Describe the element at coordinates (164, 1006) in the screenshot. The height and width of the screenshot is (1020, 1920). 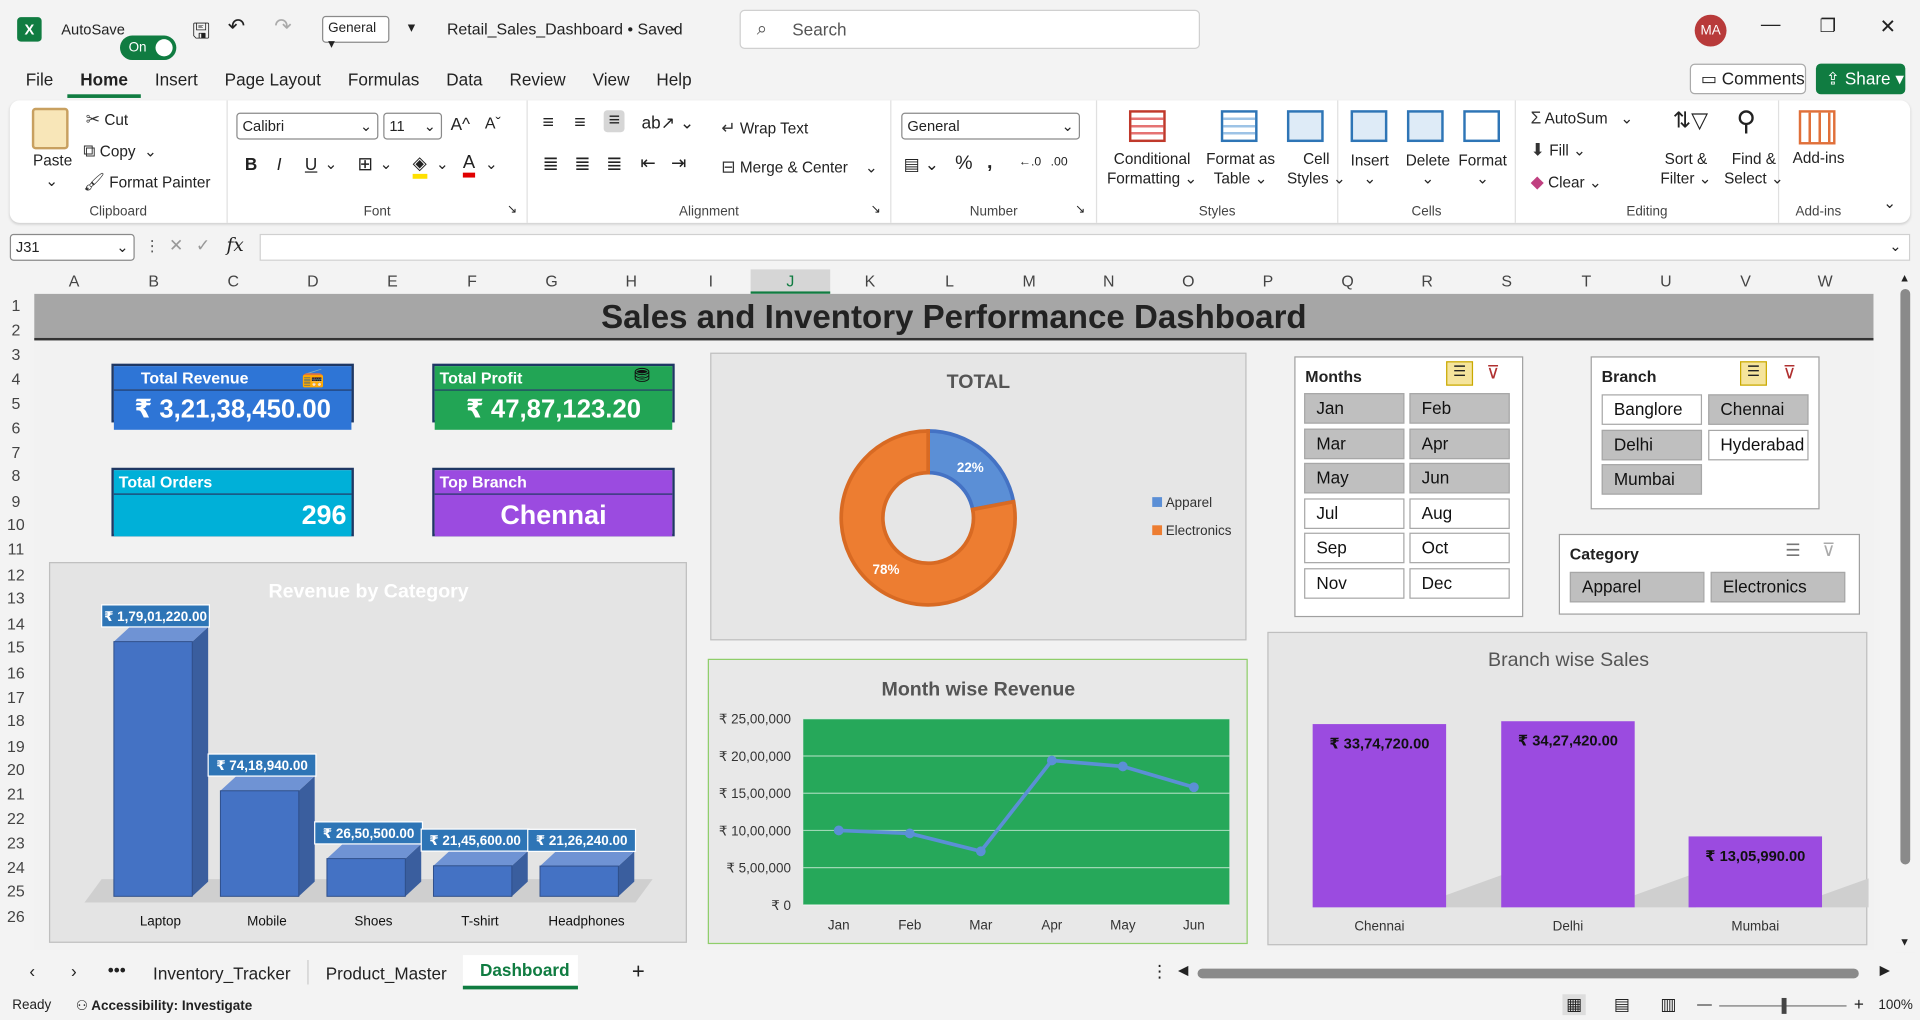
I see `accessibility-status: ⚇ Accessibility: Investigate` at that location.